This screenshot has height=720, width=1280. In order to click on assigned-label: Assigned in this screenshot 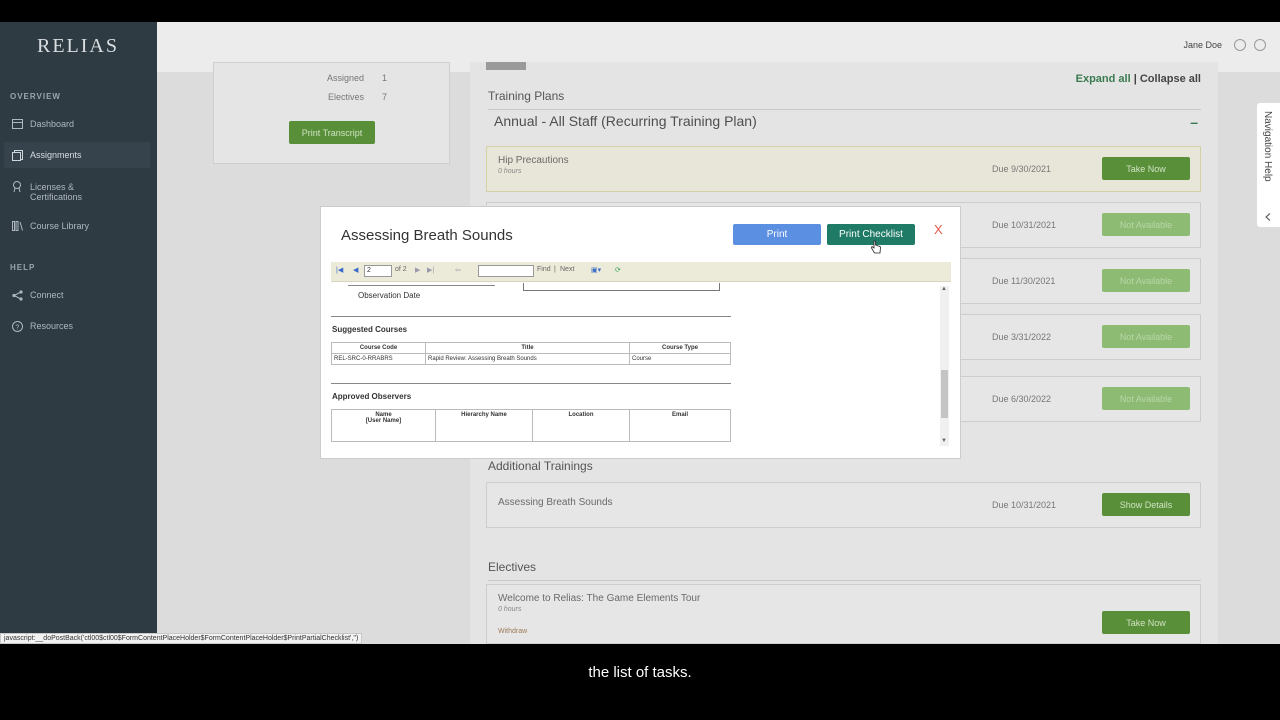, I will do `click(346, 78)`.